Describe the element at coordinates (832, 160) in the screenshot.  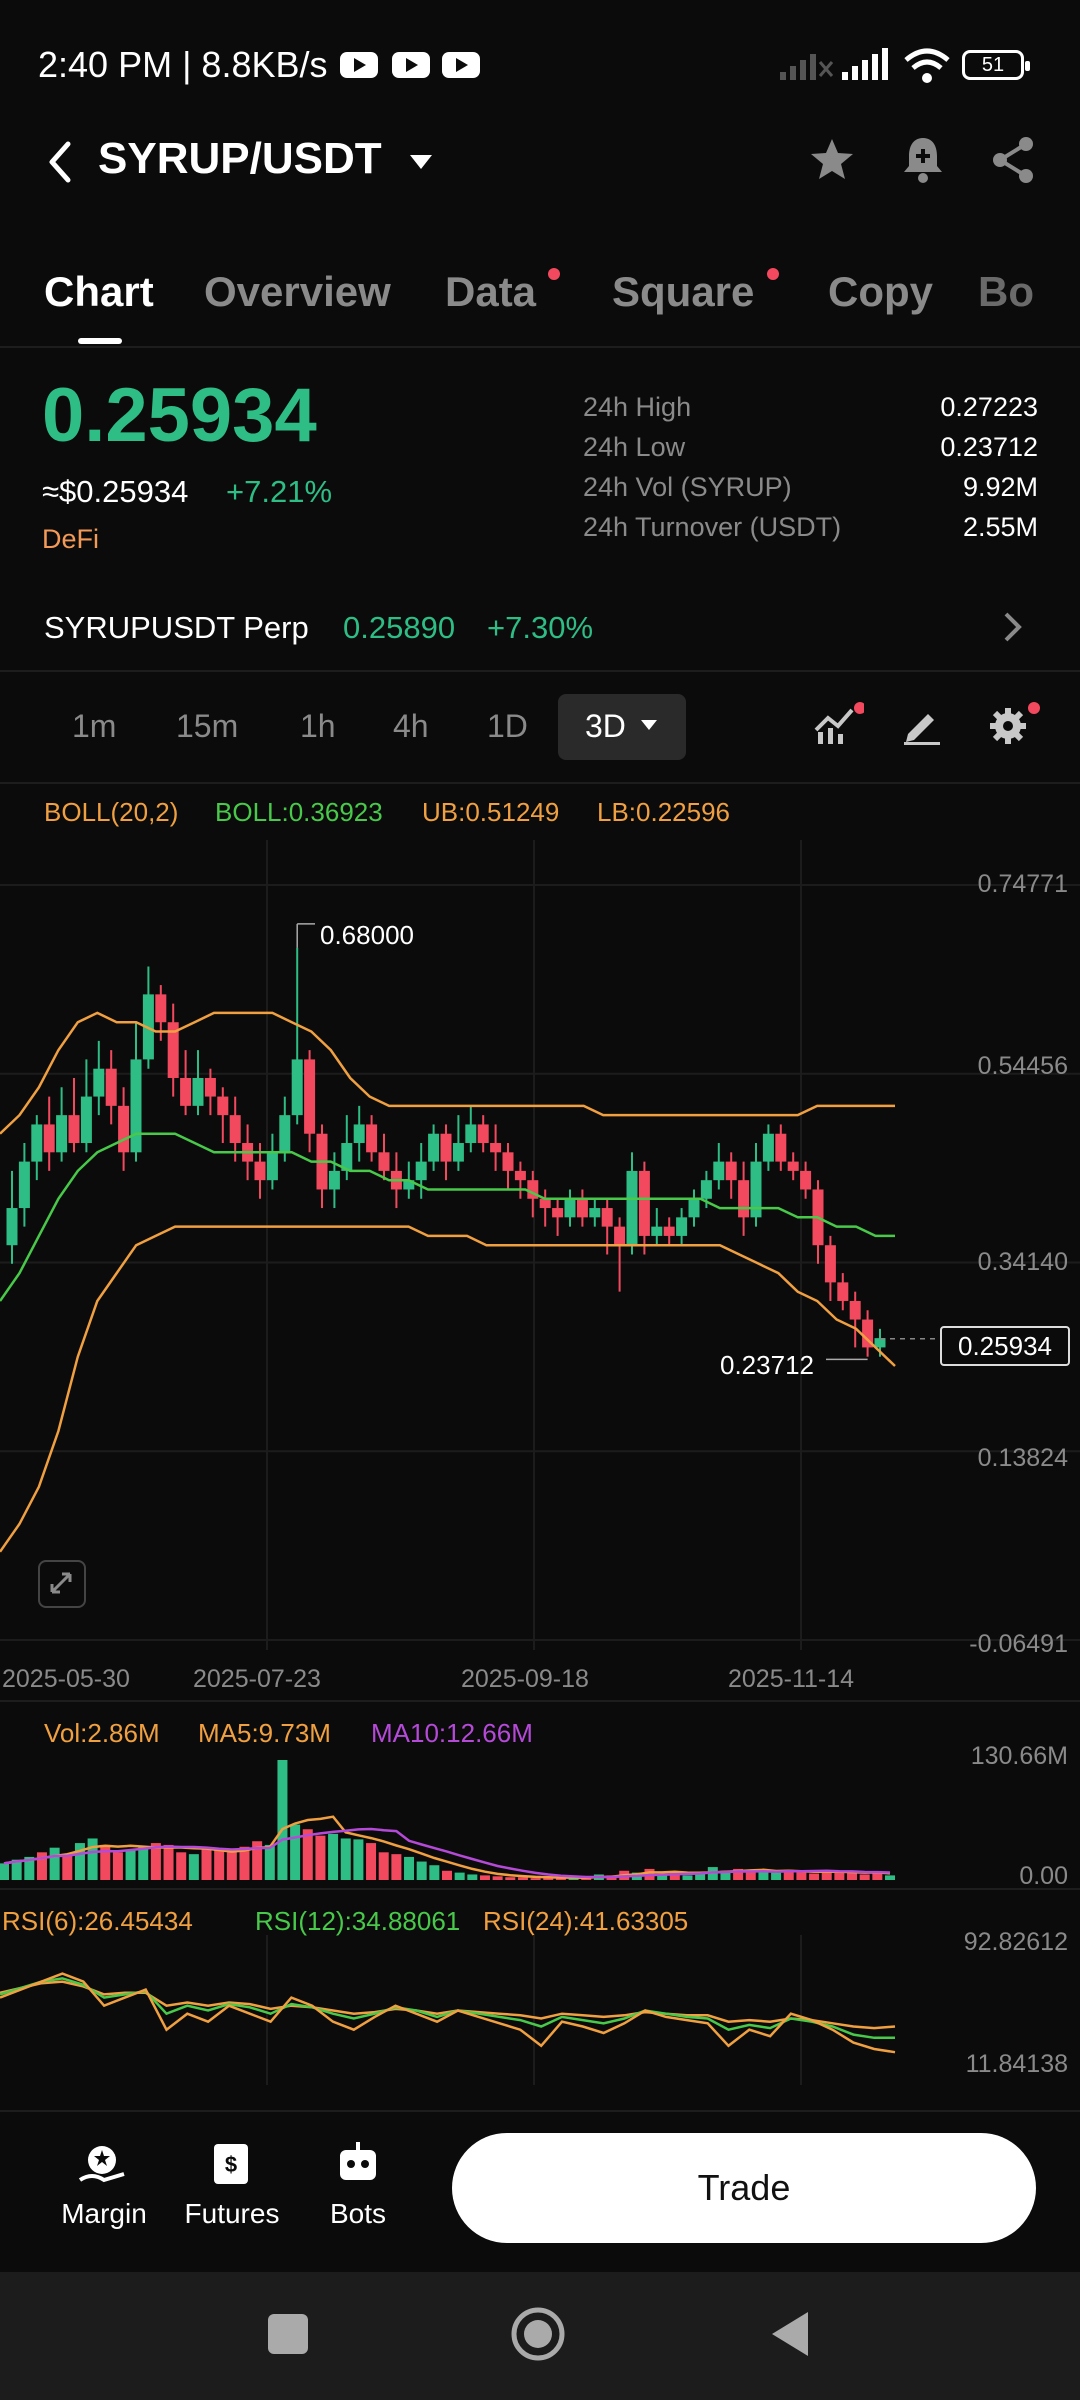
I see `star-icon` at that location.